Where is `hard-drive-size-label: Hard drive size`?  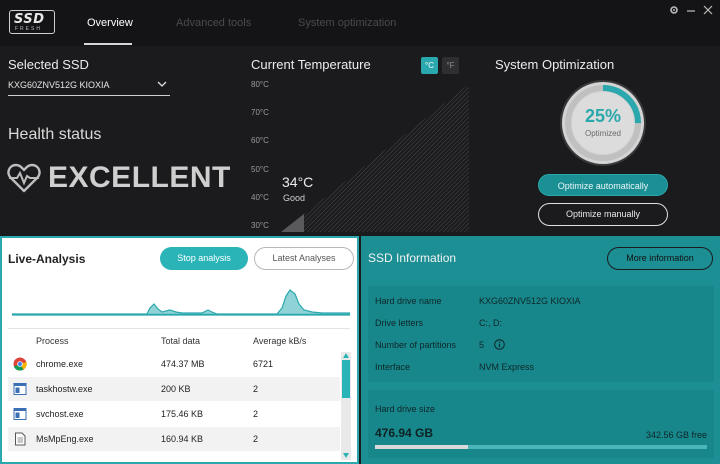
hard-drive-size-label: Hard drive size is located at coordinates (405, 409).